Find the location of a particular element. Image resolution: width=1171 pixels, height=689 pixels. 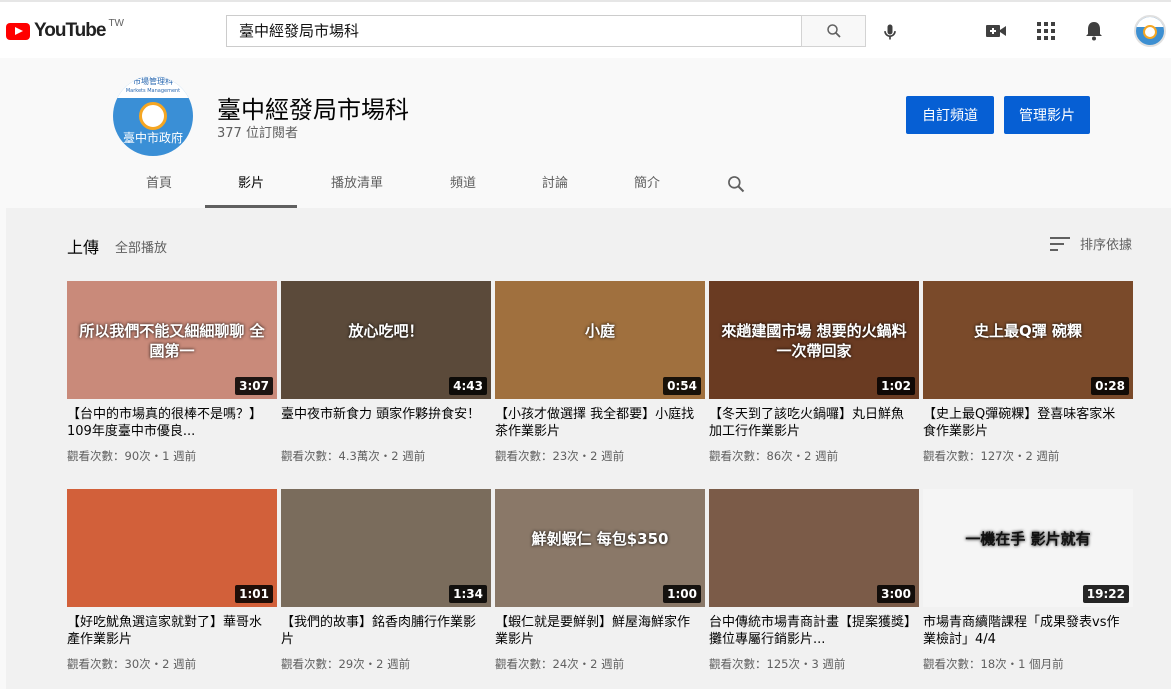

video-card: 小庭 0:54 【小孩才做選擇 我全都要】小庭找茶作業影片觀看次數：23次・2 週前 is located at coordinates (600, 372).